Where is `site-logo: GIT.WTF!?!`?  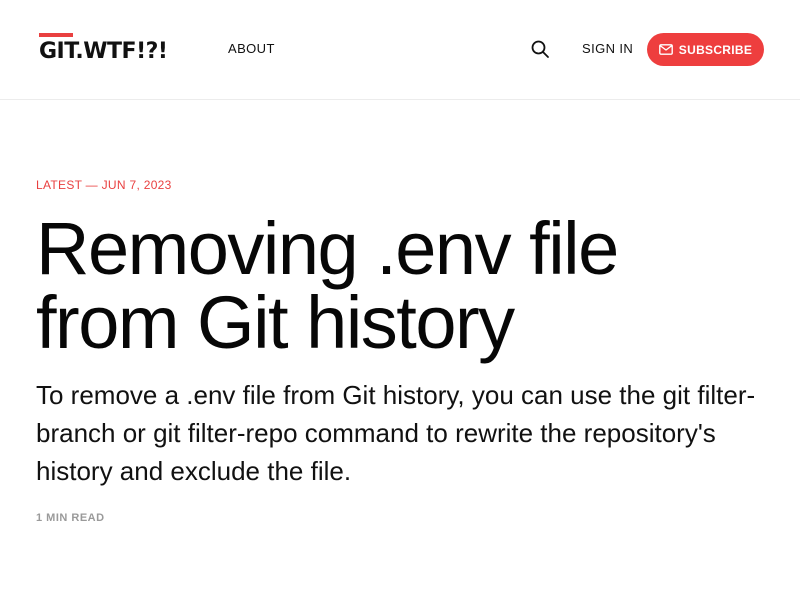
site-logo: GIT.WTF!?! is located at coordinates (103, 49).